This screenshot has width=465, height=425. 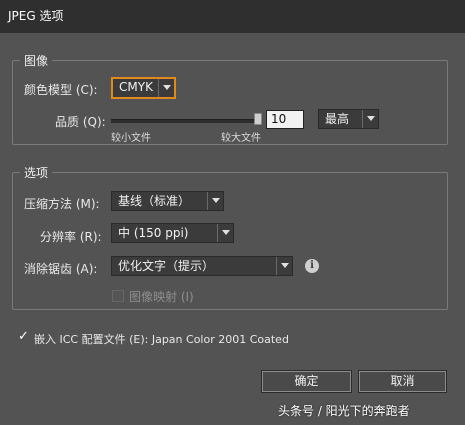 I want to click on info-icon: i, so click(x=312, y=266).